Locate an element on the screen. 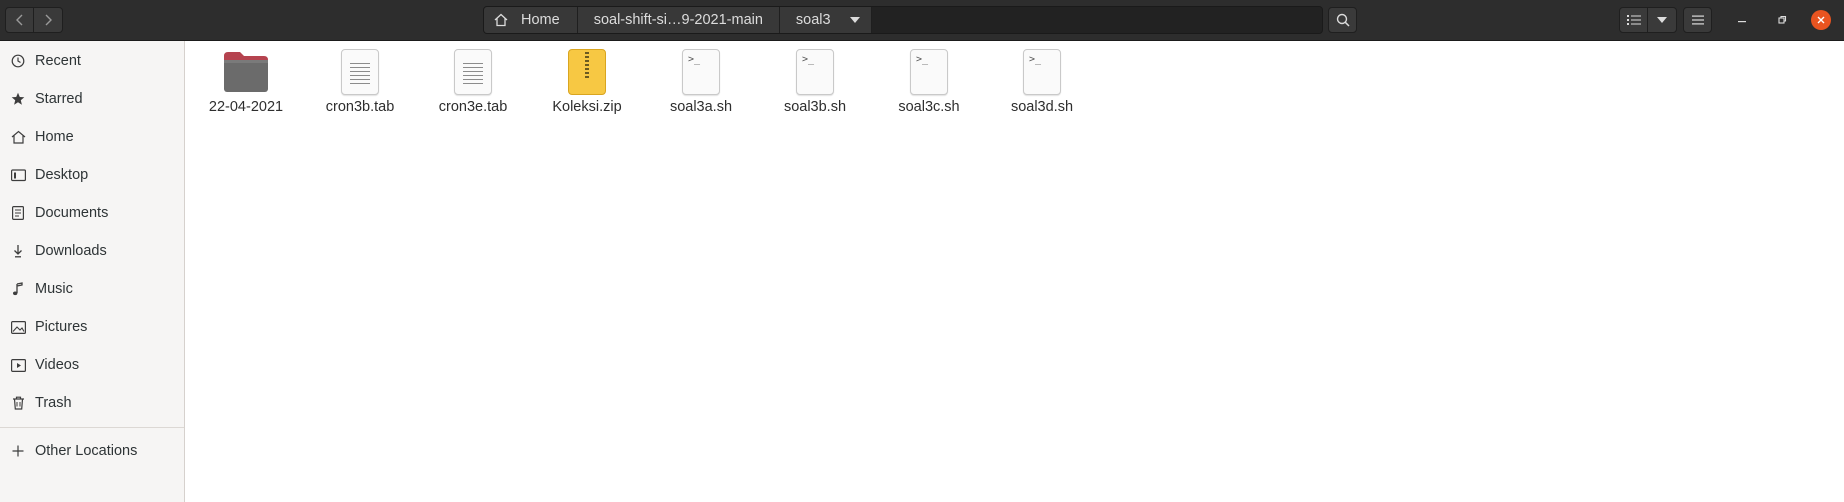  forward-button is located at coordinates (48, 20).